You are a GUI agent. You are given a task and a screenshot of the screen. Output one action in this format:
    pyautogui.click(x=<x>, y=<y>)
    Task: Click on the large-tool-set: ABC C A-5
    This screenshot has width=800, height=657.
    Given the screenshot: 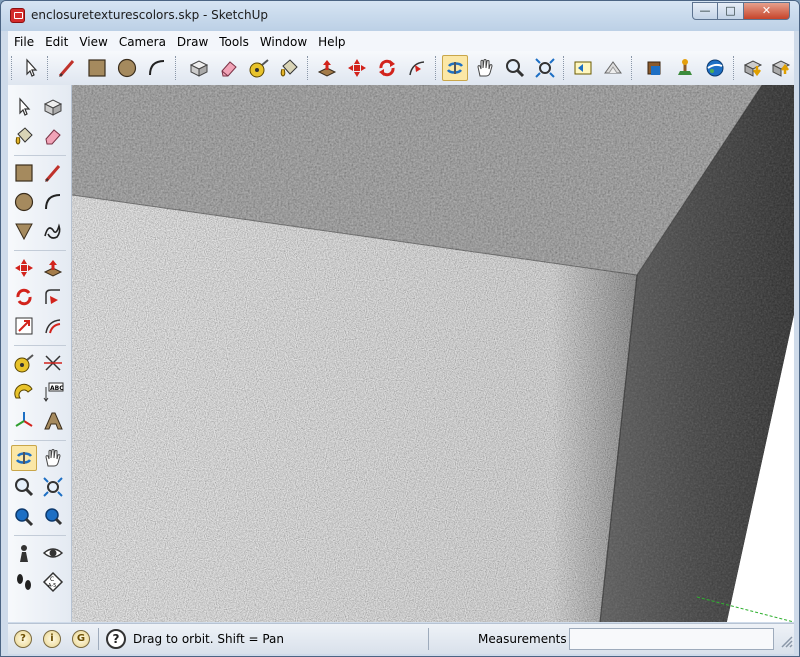 What is the action you would take?
    pyautogui.click(x=40, y=353)
    